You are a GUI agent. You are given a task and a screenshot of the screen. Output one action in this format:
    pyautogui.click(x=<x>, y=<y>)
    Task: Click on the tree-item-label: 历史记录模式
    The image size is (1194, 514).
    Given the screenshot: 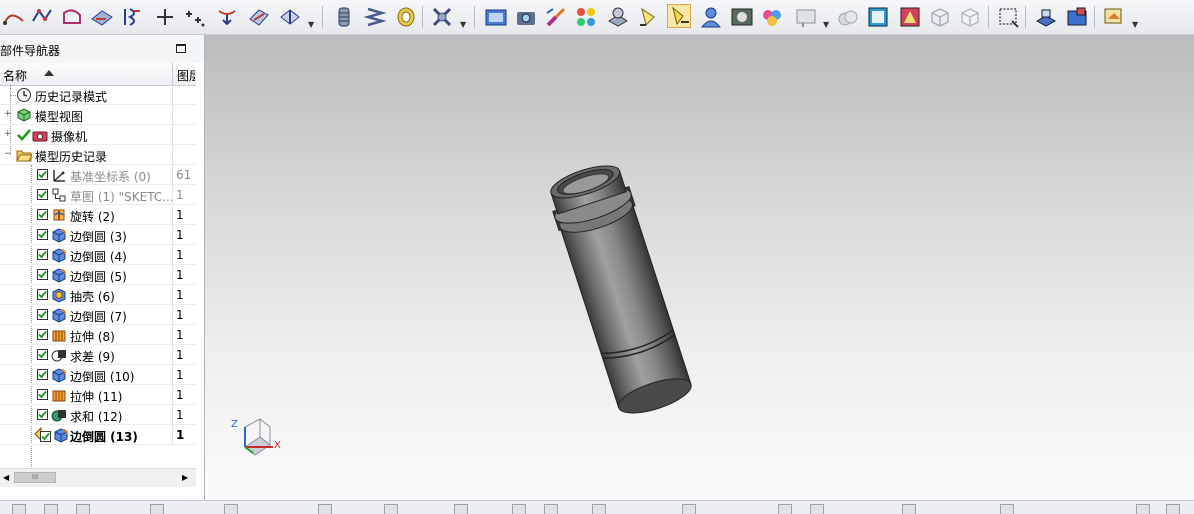 What is the action you would take?
    pyautogui.click(x=71, y=97)
    